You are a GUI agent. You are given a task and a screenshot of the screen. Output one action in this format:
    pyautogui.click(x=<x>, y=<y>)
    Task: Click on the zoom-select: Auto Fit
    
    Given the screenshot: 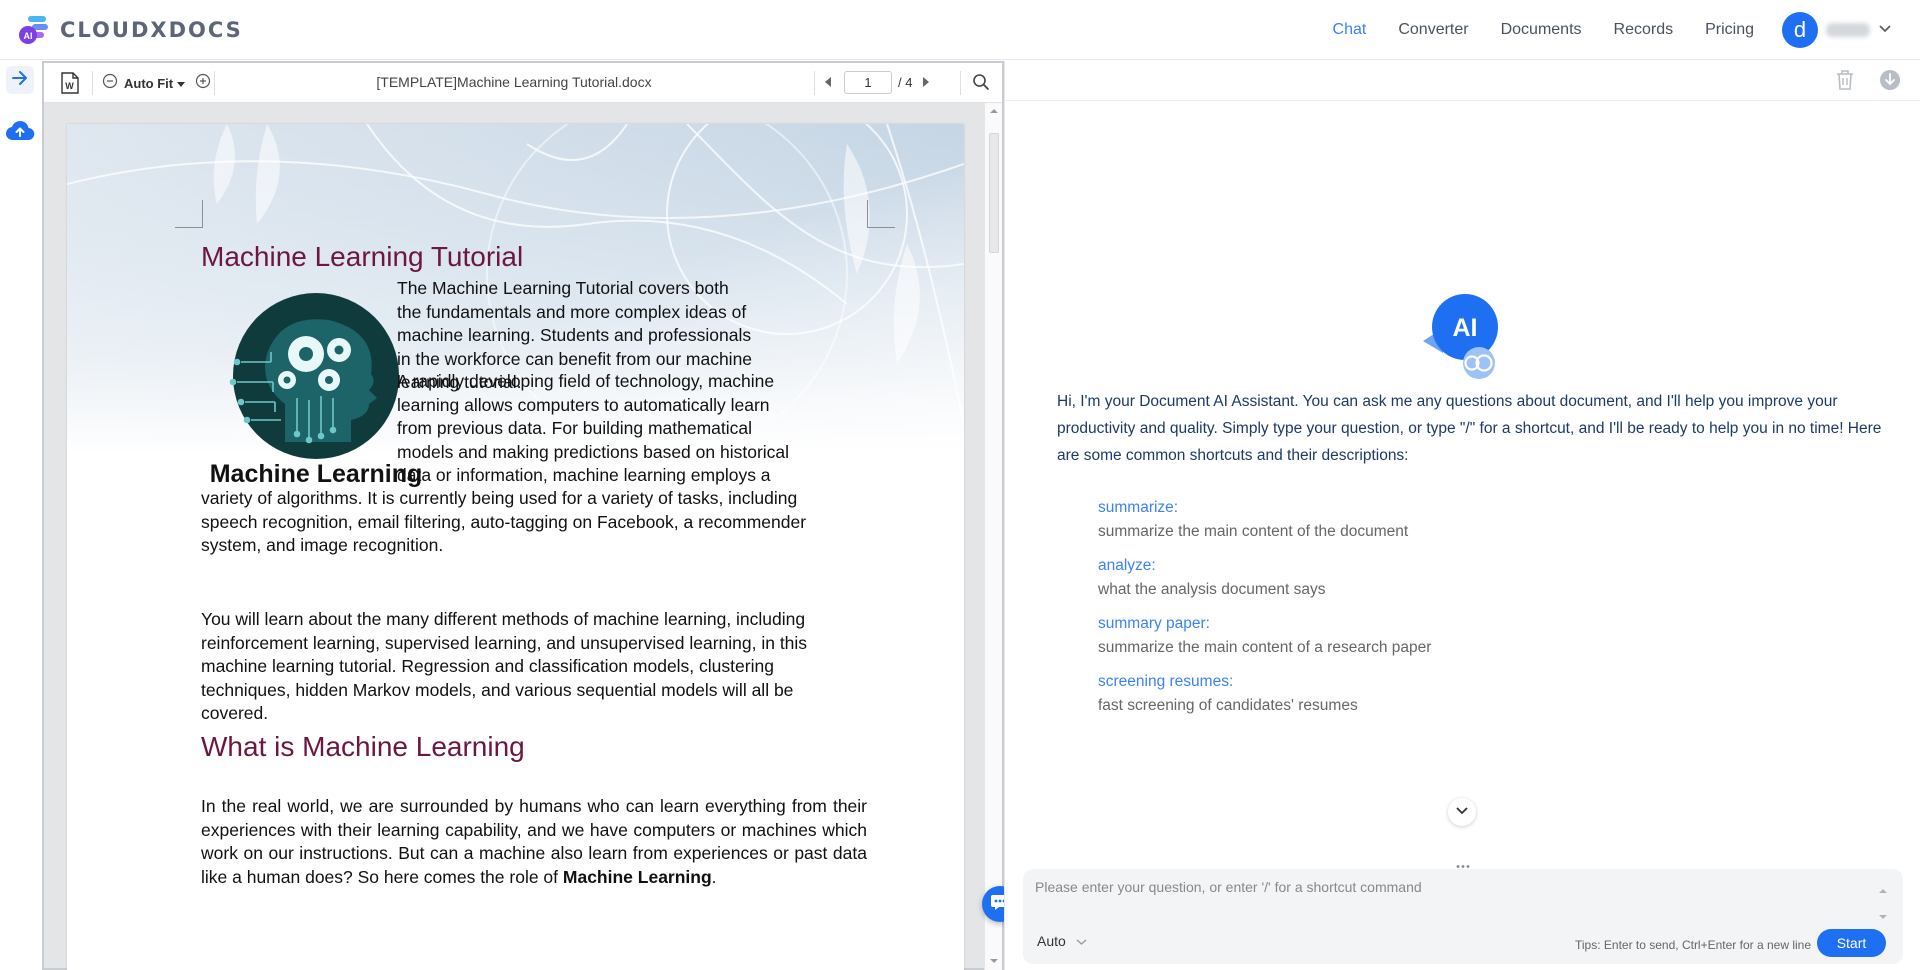 What is the action you would take?
    pyautogui.click(x=148, y=83)
    